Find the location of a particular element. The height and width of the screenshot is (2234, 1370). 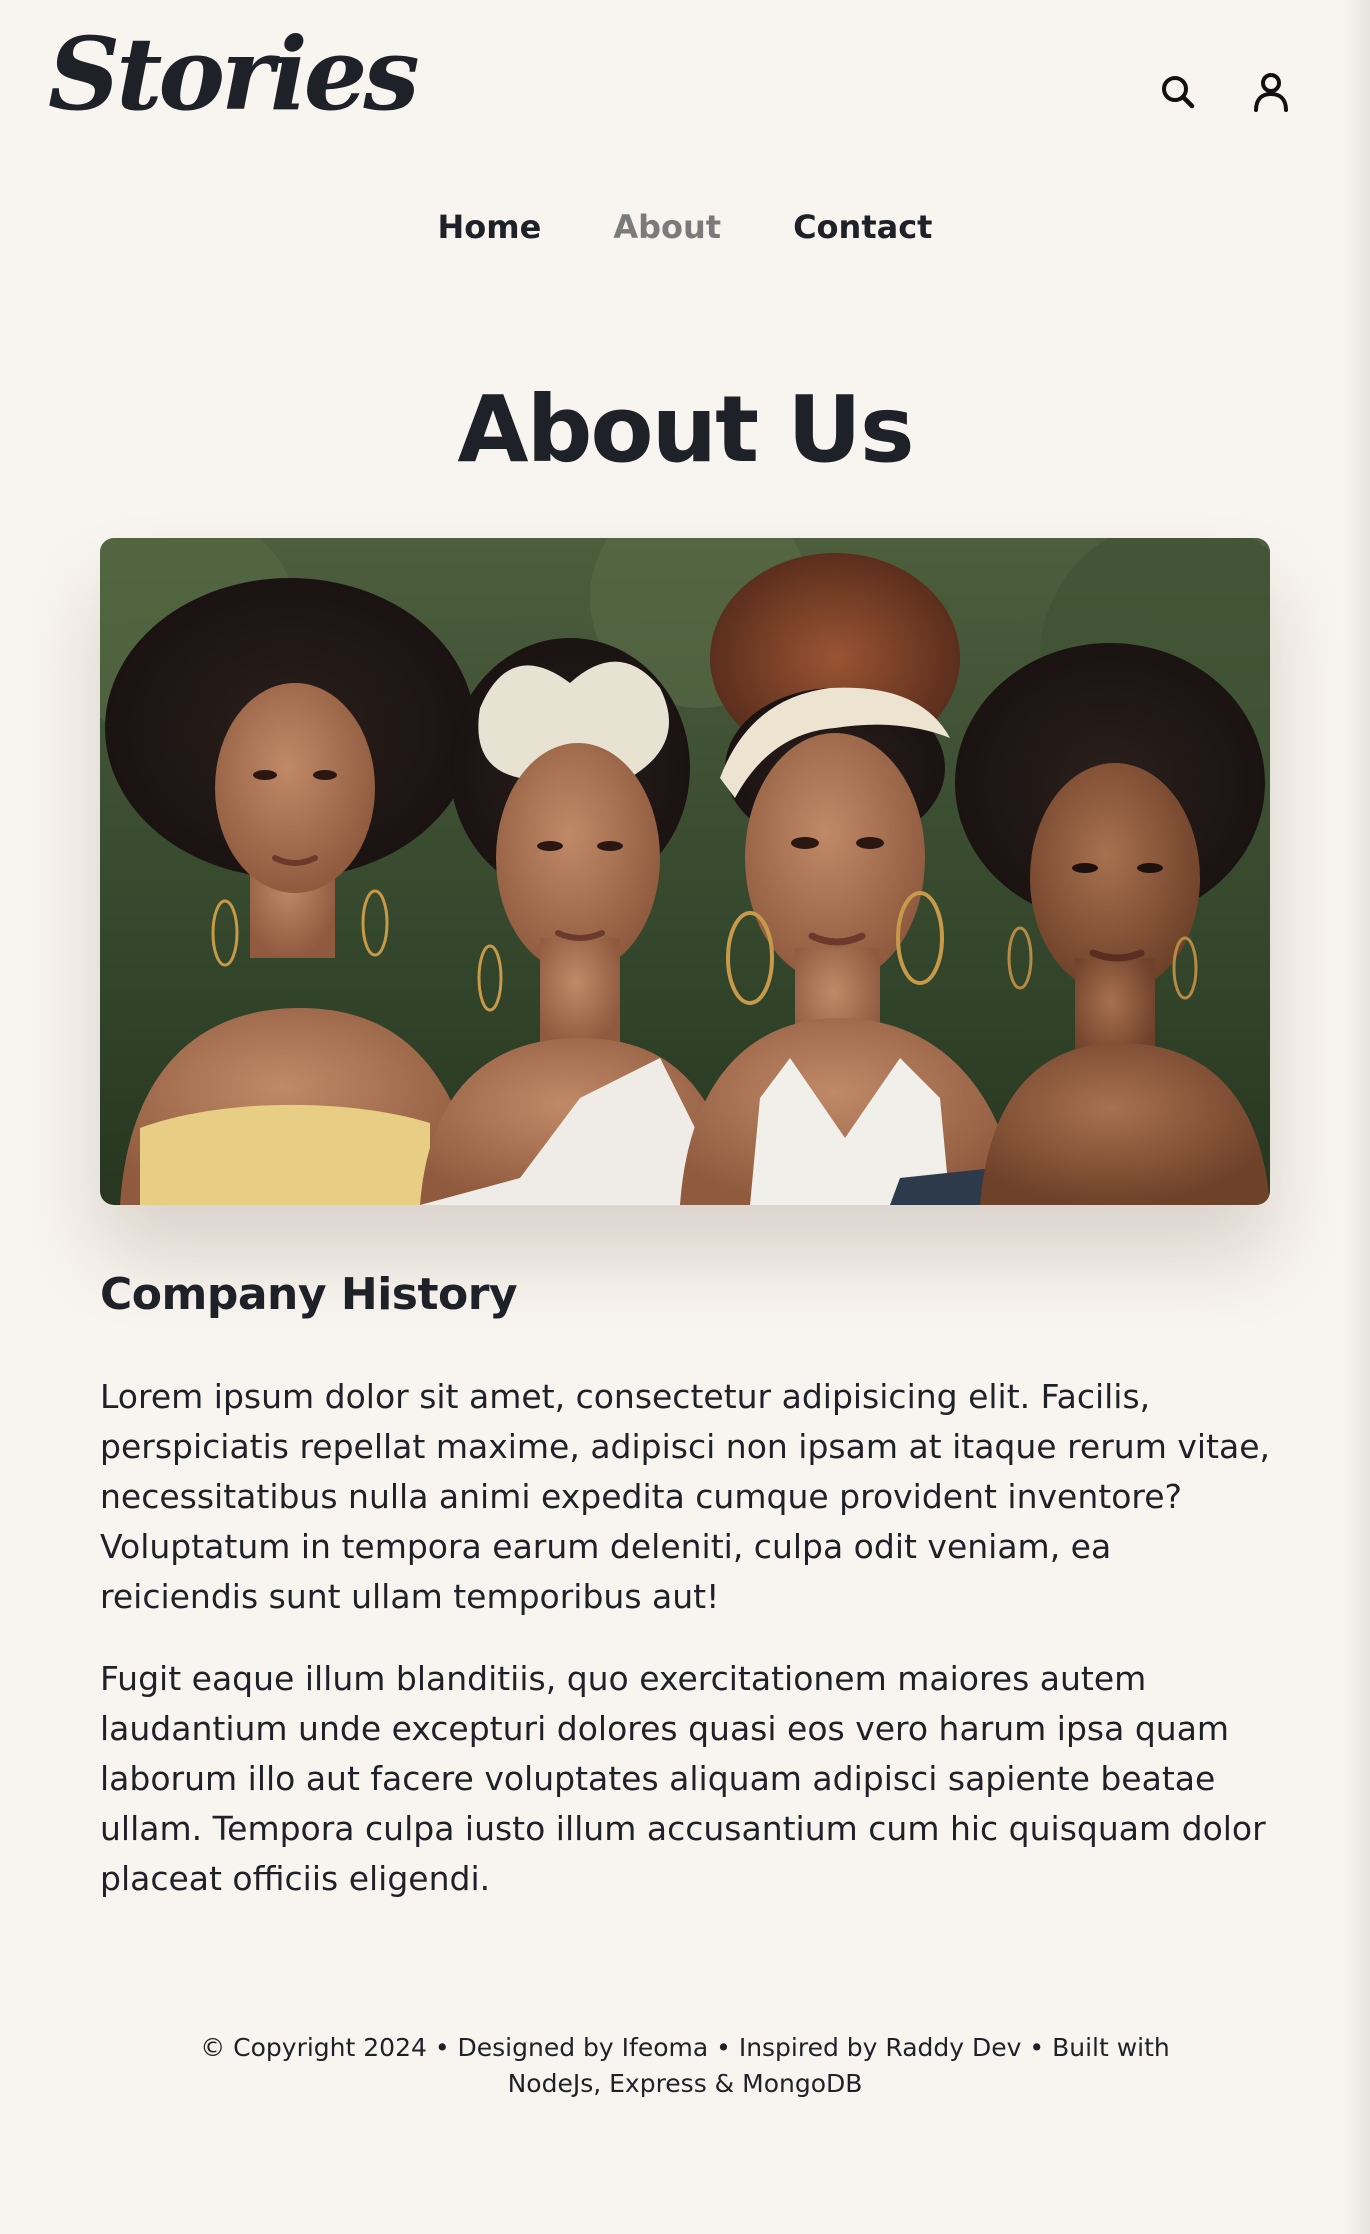

main-nav: Home About Contact is located at coordinates (685, 227).